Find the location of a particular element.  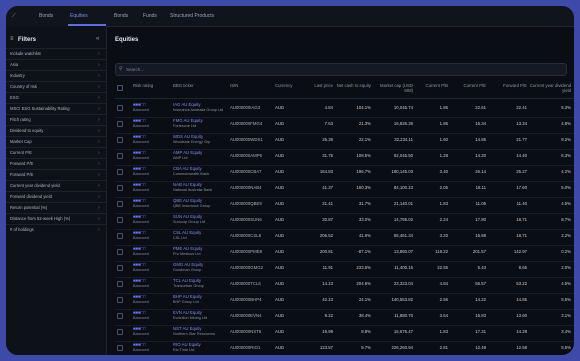

filter-item: Current year dividend yield › is located at coordinates (56, 185).